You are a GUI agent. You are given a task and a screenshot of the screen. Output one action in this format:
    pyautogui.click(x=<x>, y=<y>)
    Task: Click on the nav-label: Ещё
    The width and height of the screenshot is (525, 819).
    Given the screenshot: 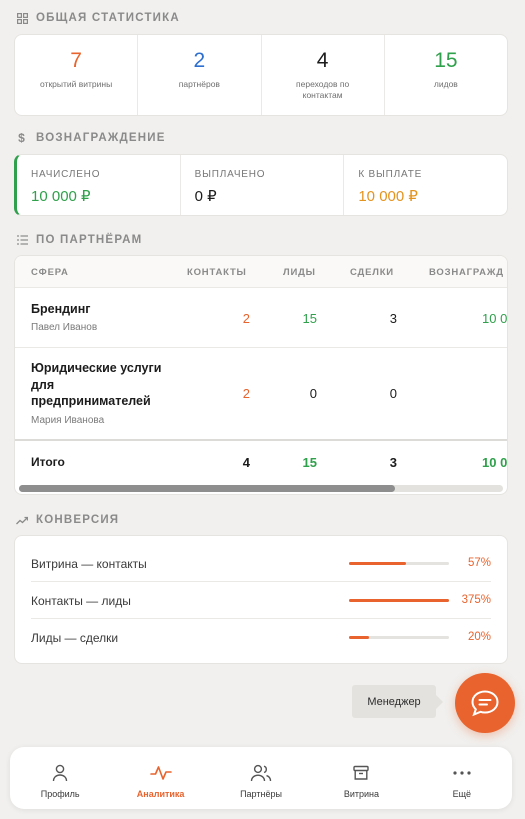 What is the action you would take?
    pyautogui.click(x=462, y=794)
    